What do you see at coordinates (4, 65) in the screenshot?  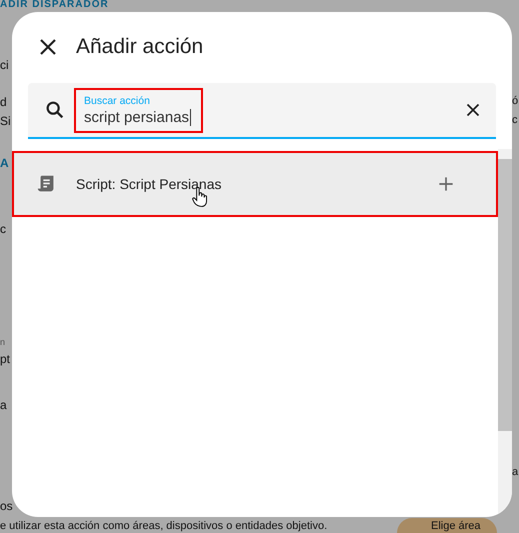 I see `background-text: ci` at bounding box center [4, 65].